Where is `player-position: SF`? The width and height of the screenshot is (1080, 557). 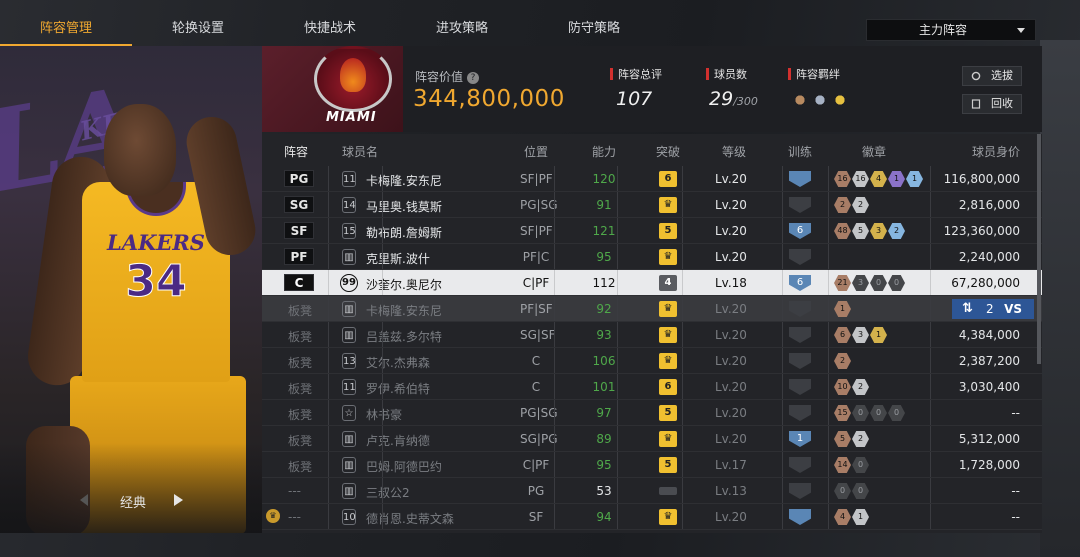 player-position: SF is located at coordinates (536, 517).